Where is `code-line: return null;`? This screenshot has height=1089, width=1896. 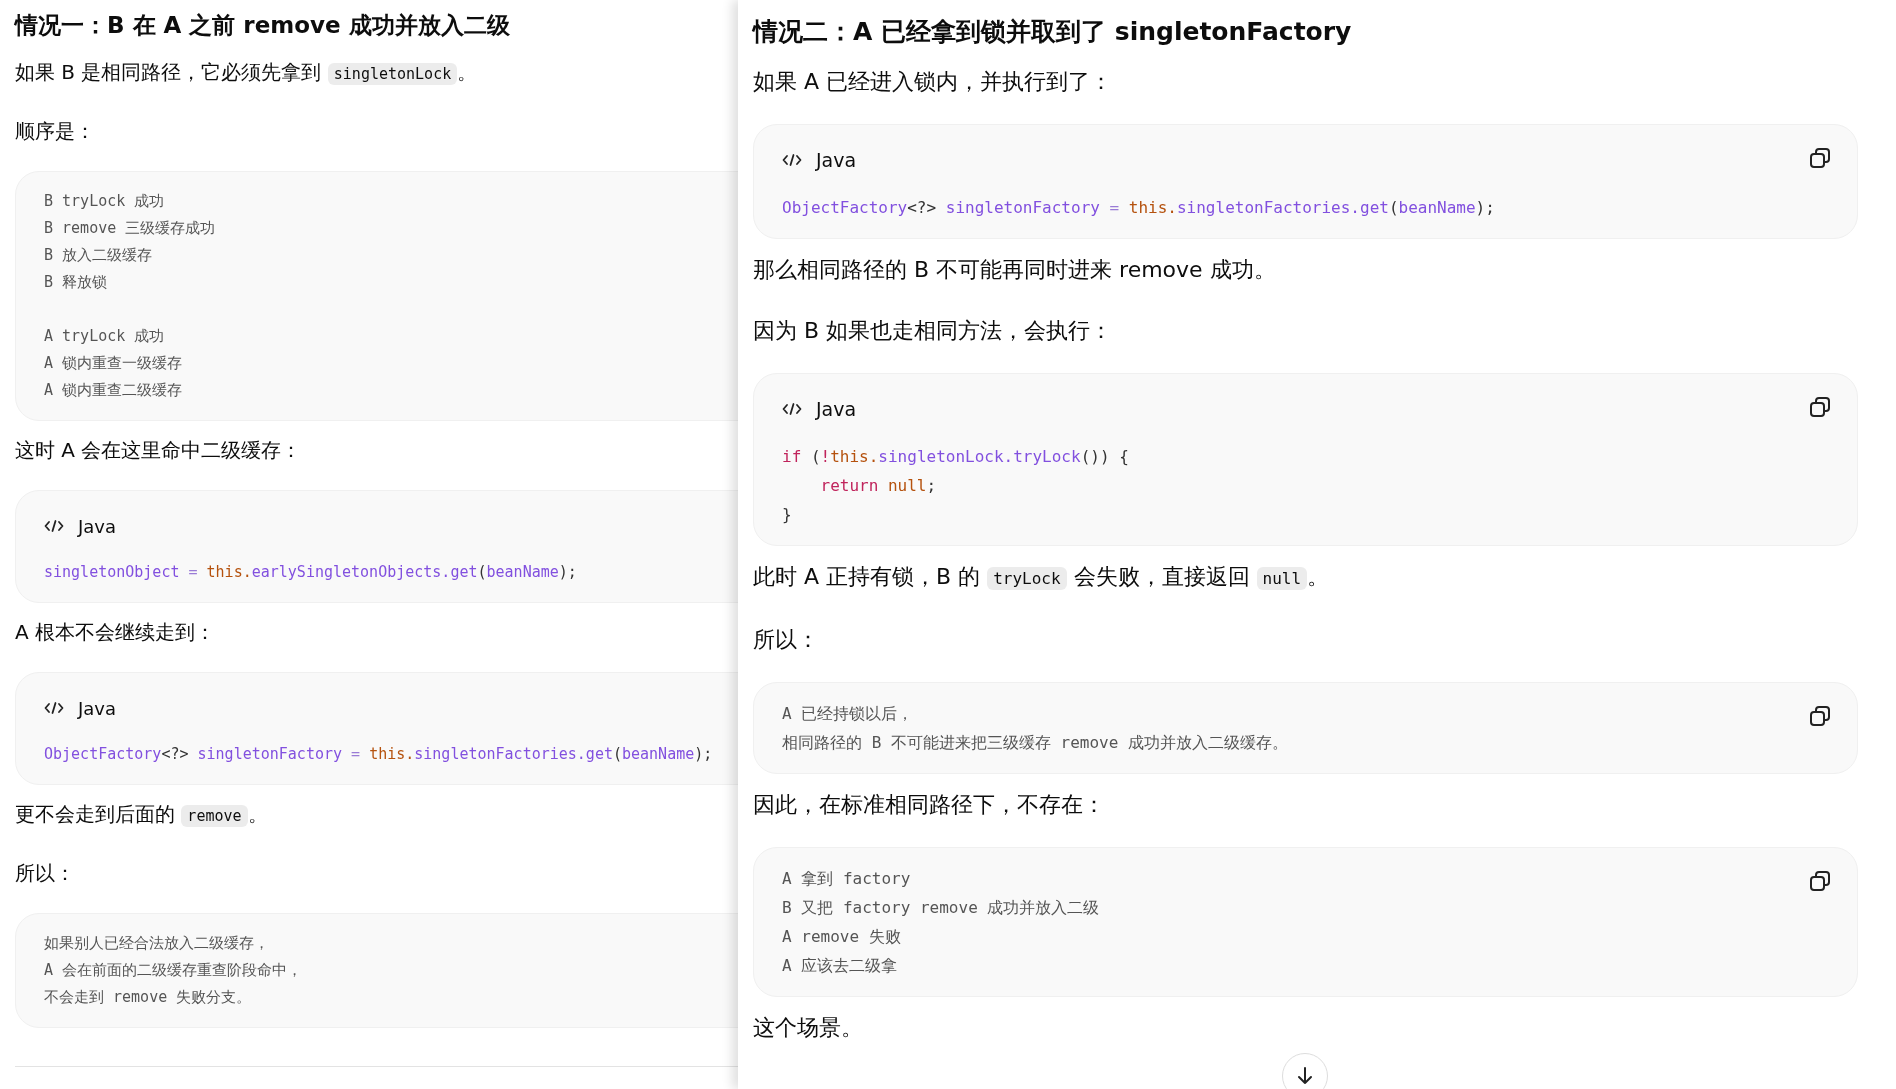
code-line: return null; is located at coordinates (878, 486).